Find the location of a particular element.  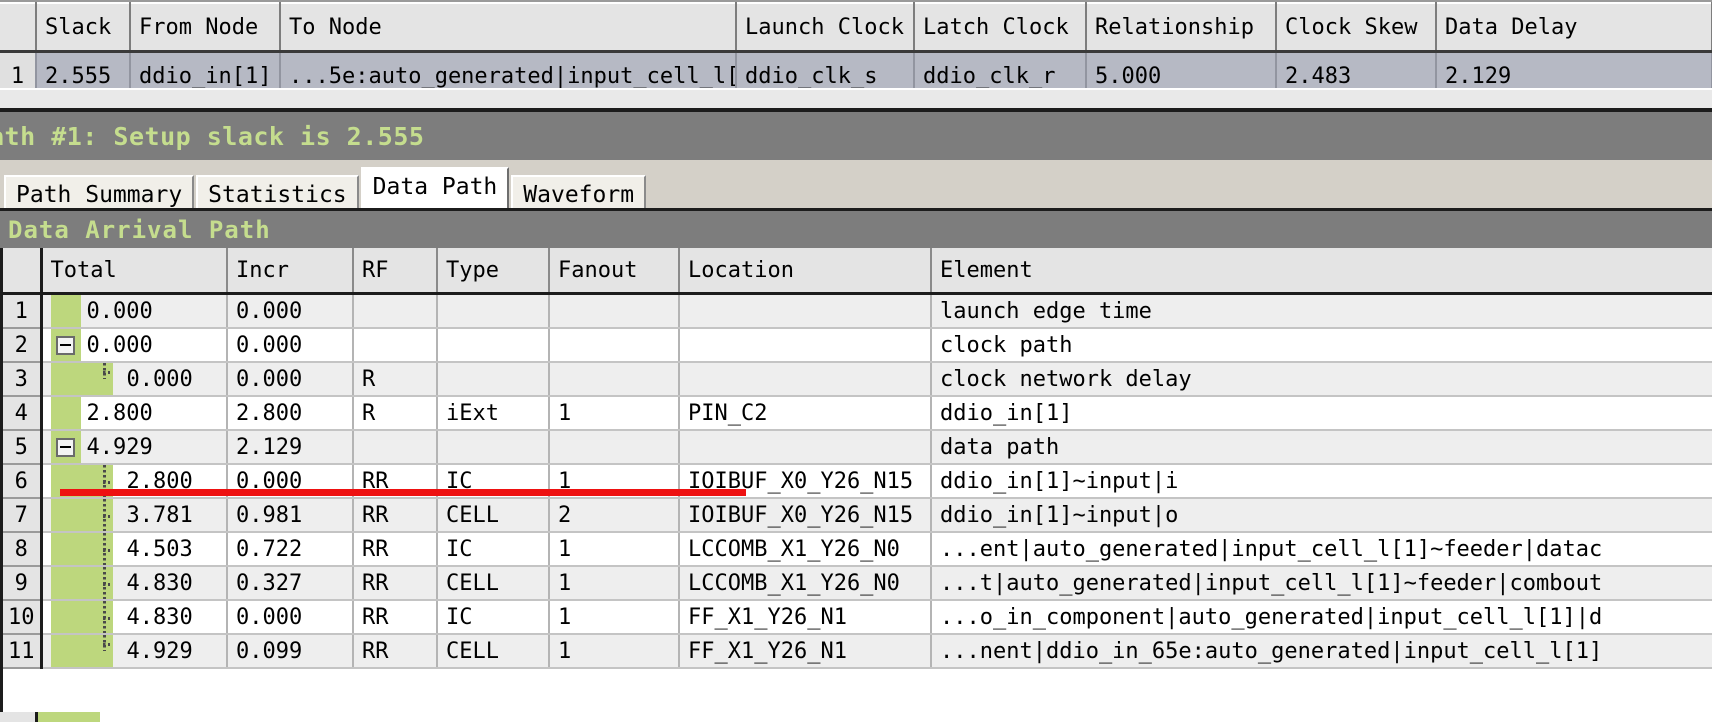

total-value: 4.929 is located at coordinates (119, 447).